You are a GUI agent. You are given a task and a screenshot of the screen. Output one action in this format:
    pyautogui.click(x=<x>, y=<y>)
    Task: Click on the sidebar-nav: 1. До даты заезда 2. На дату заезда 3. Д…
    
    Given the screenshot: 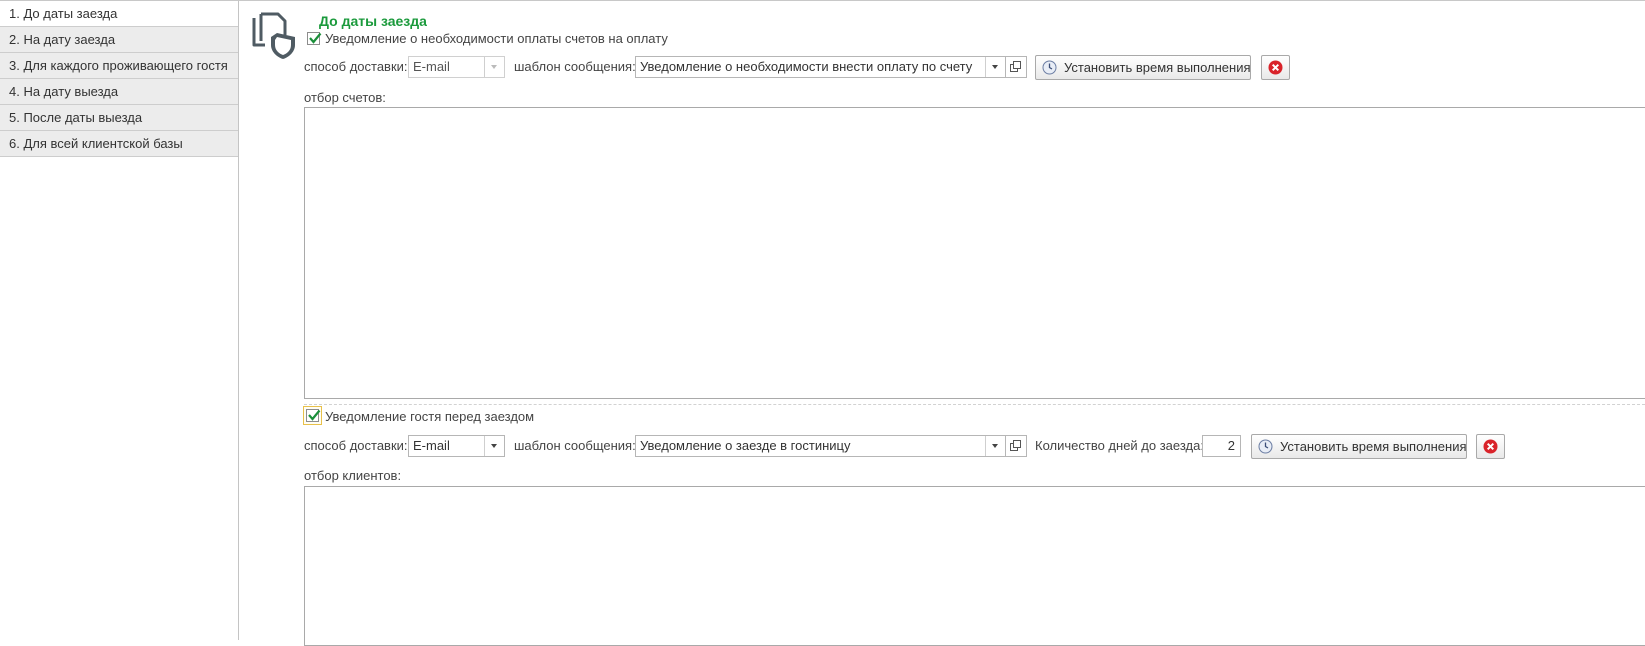 What is the action you would take?
    pyautogui.click(x=119, y=320)
    